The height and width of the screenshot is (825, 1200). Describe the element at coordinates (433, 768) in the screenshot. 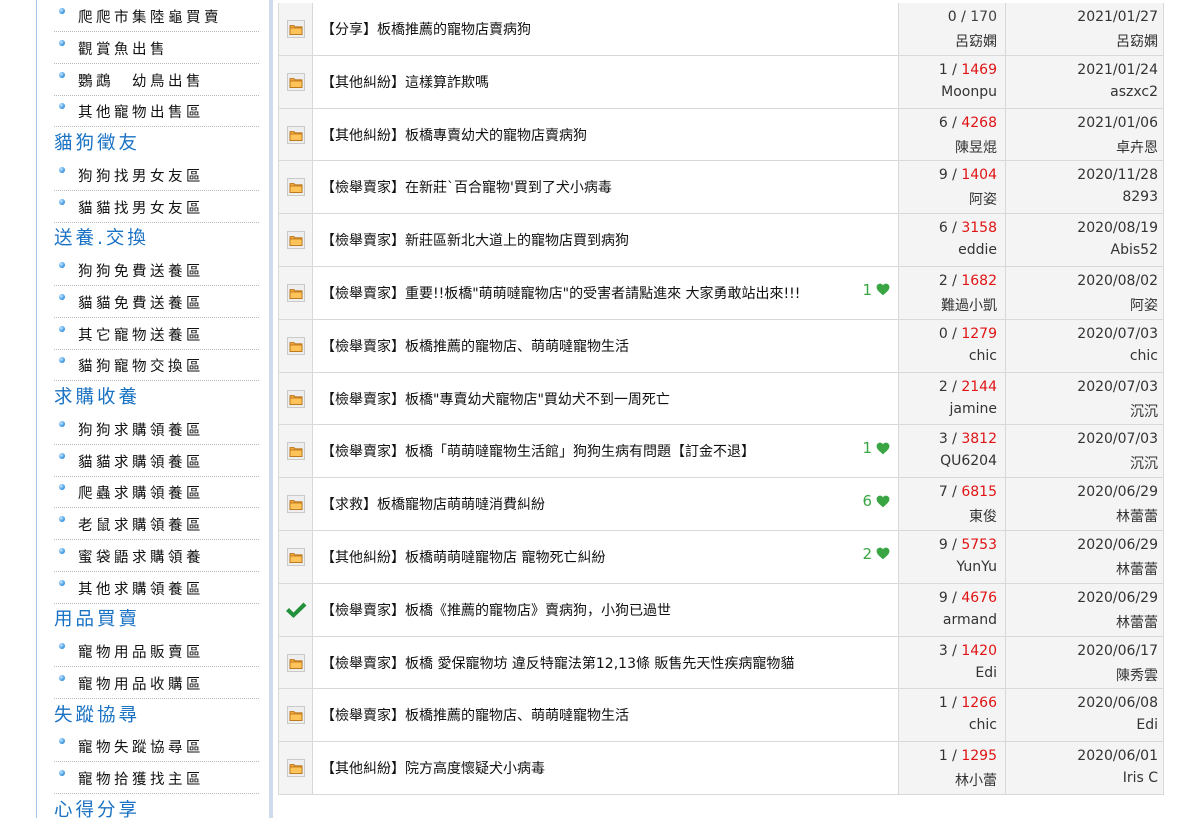

I see `thread-title-link: 【其他糾紛】院方高度懷疑犬小病毒` at that location.